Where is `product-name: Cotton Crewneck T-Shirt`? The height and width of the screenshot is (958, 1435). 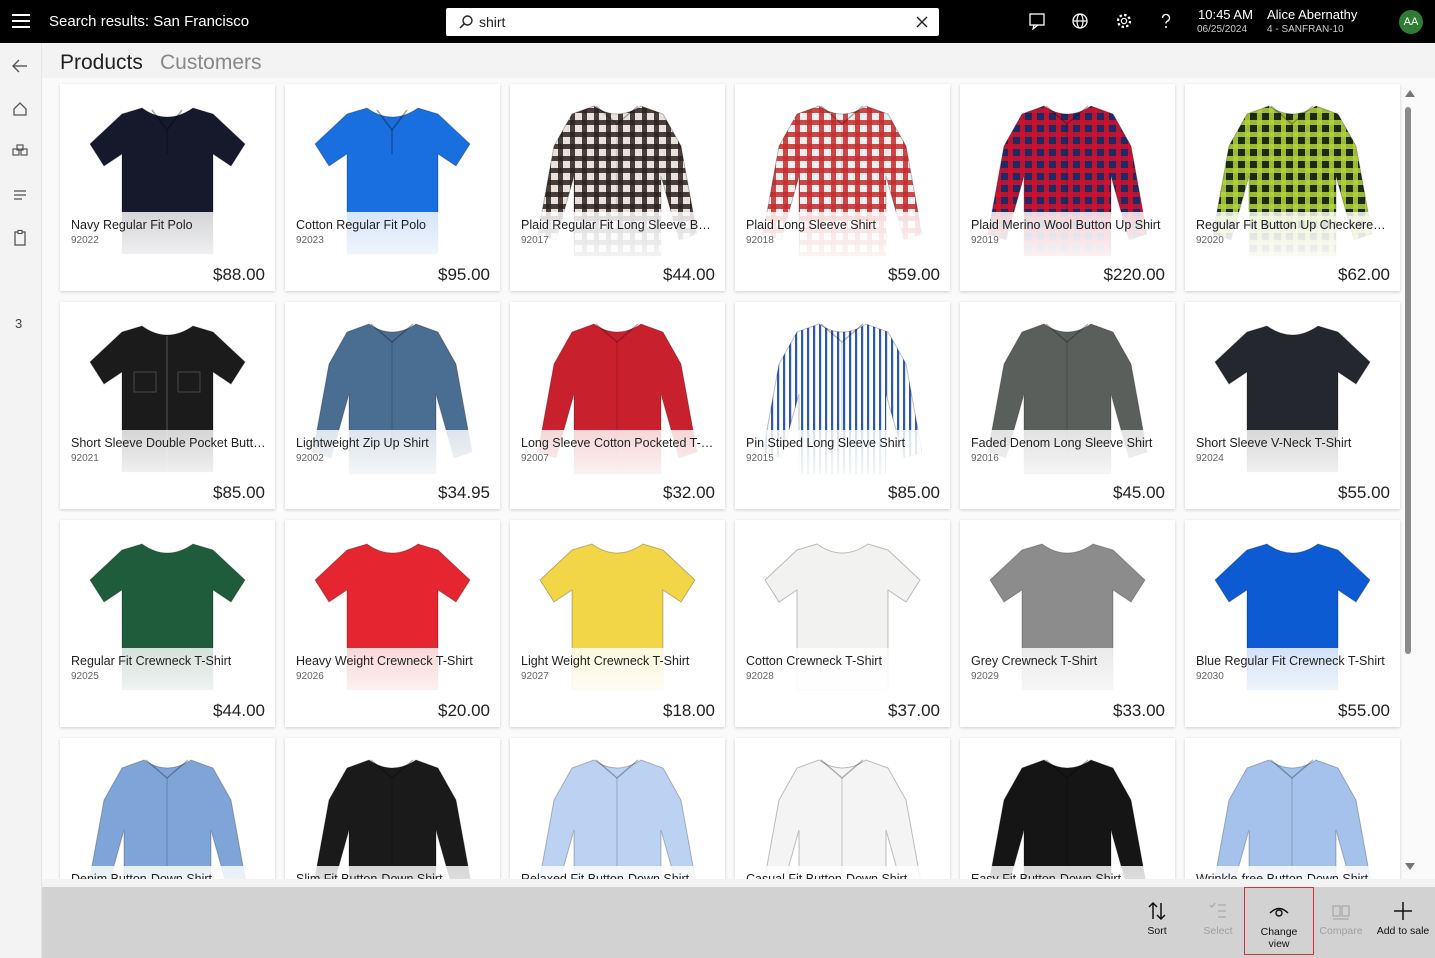
product-name: Cotton Crewneck T-Shirt is located at coordinates (814, 661).